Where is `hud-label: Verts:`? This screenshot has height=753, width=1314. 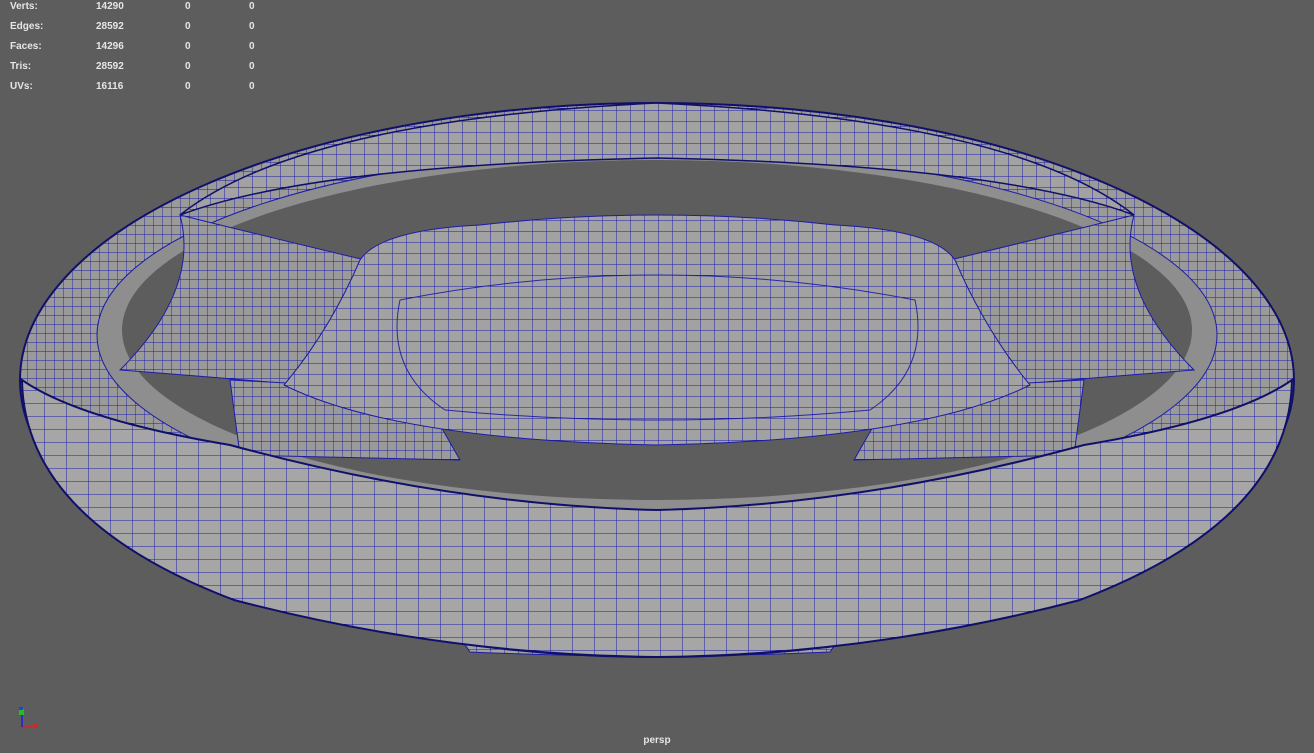 hud-label: Verts: is located at coordinates (24, 6).